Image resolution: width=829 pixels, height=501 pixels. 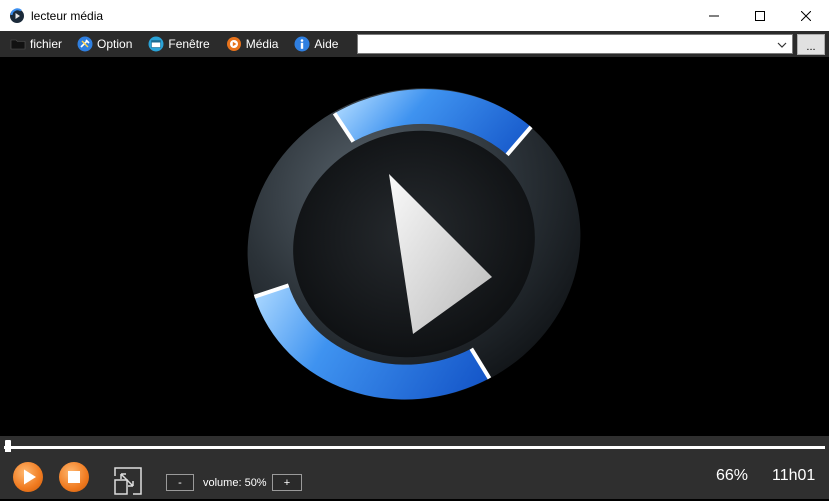 I want to click on volume-label: volume: 50%, so click(x=235, y=483).